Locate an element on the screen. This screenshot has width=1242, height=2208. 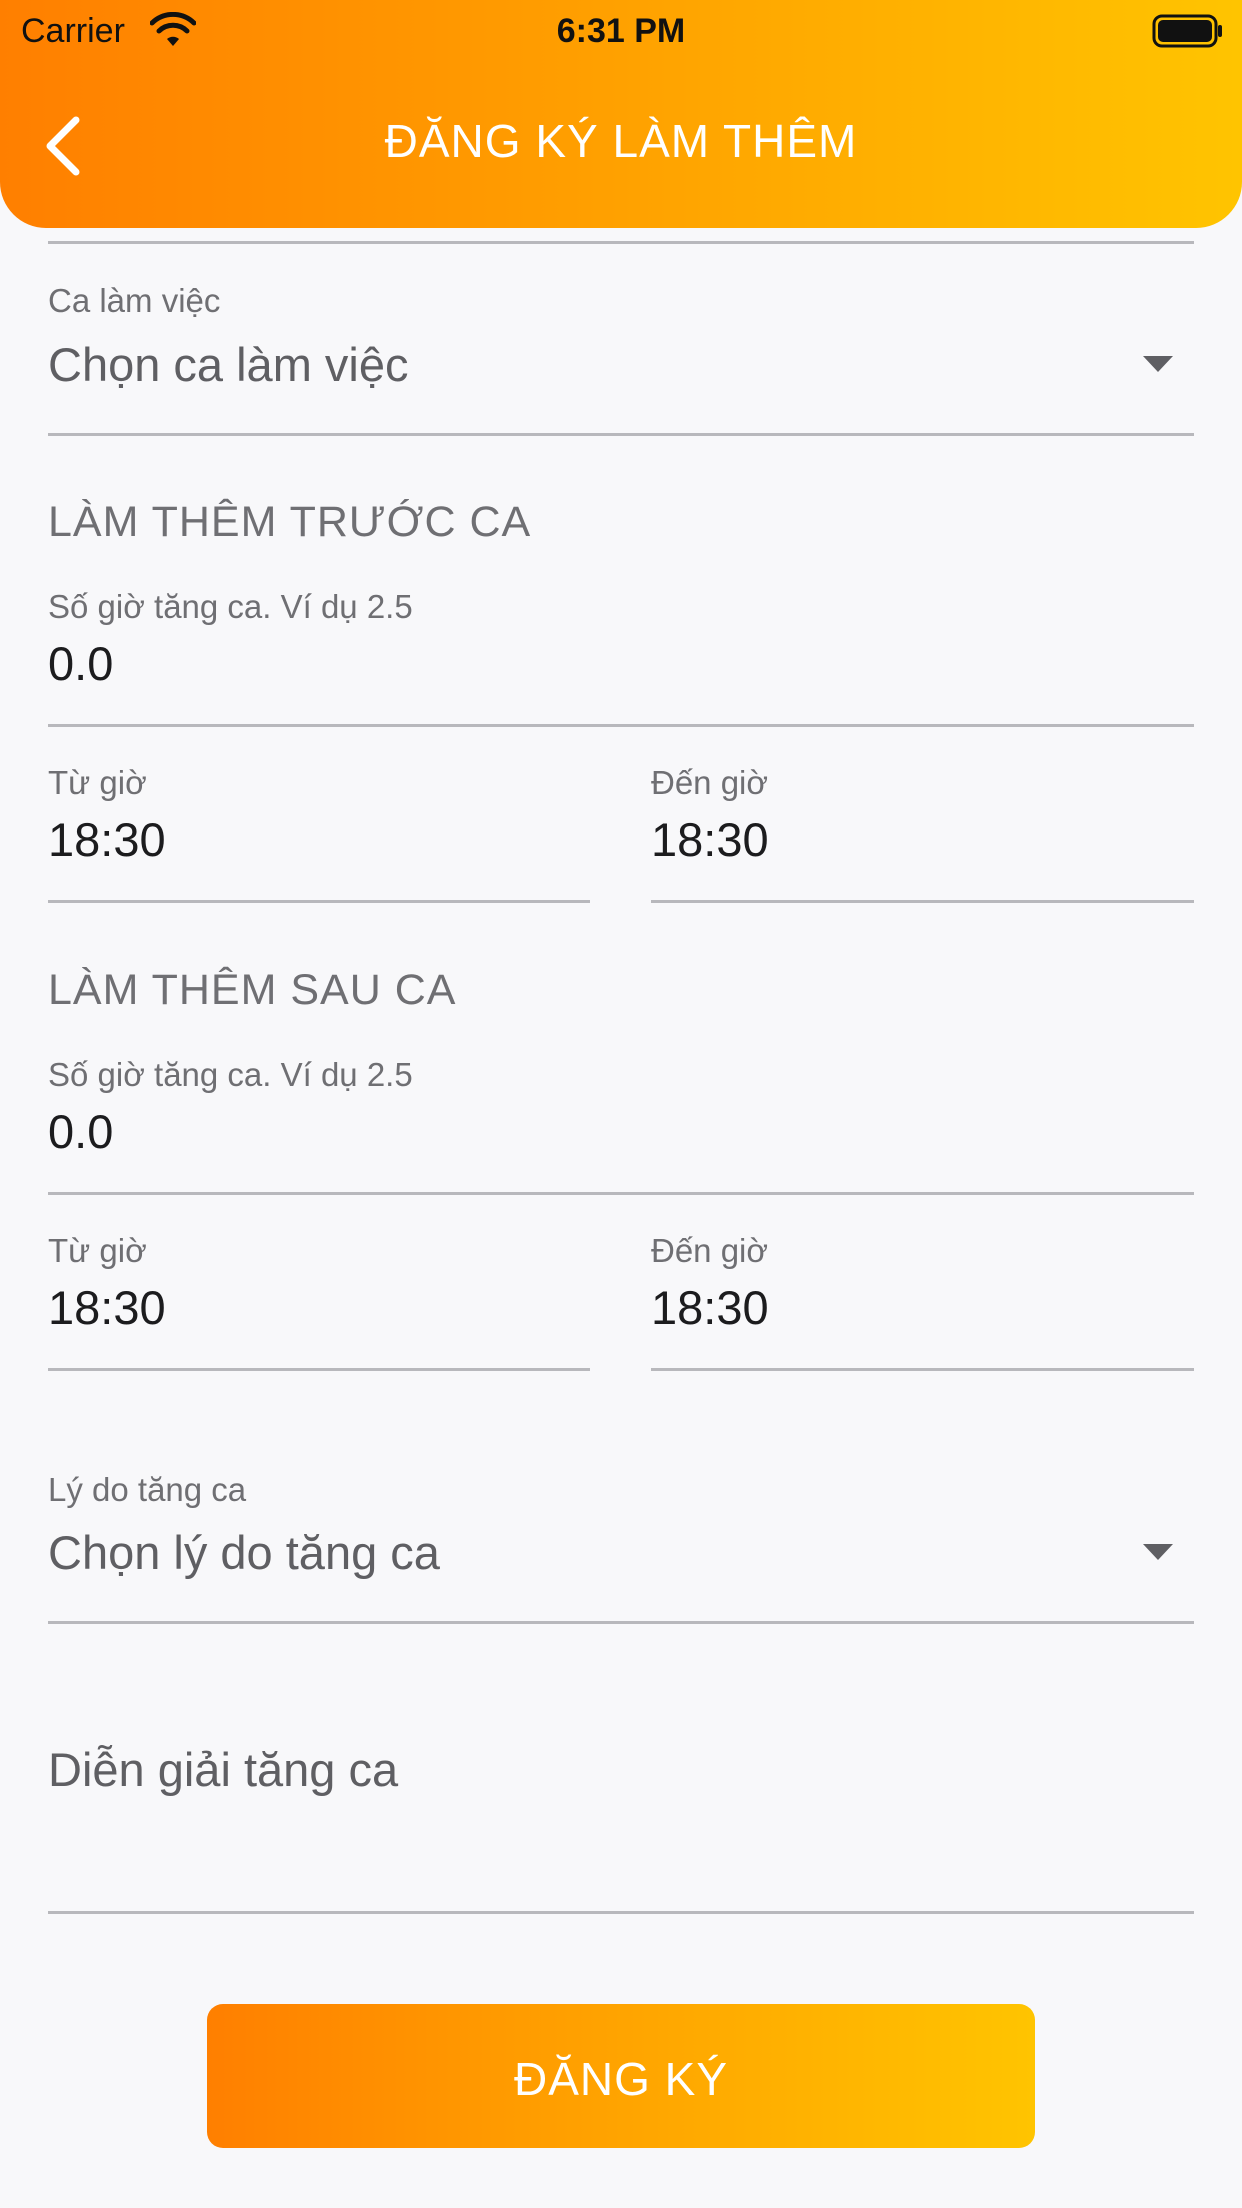
after-from-label: Từ giờ is located at coordinates (97, 1250).